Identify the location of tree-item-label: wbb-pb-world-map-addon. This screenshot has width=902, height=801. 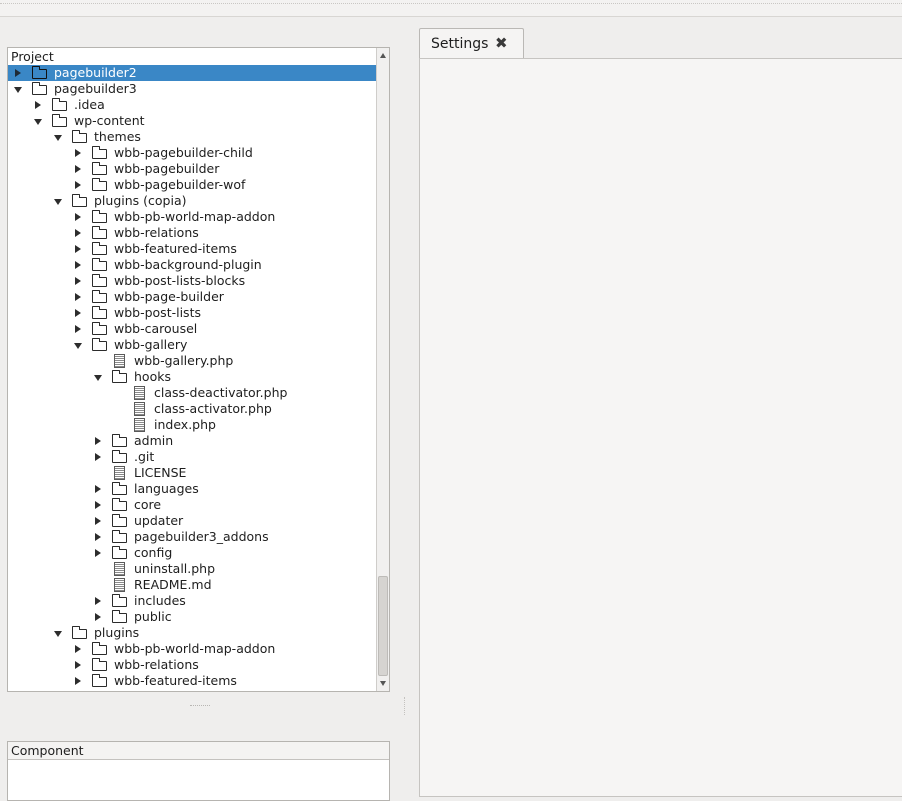
(195, 216).